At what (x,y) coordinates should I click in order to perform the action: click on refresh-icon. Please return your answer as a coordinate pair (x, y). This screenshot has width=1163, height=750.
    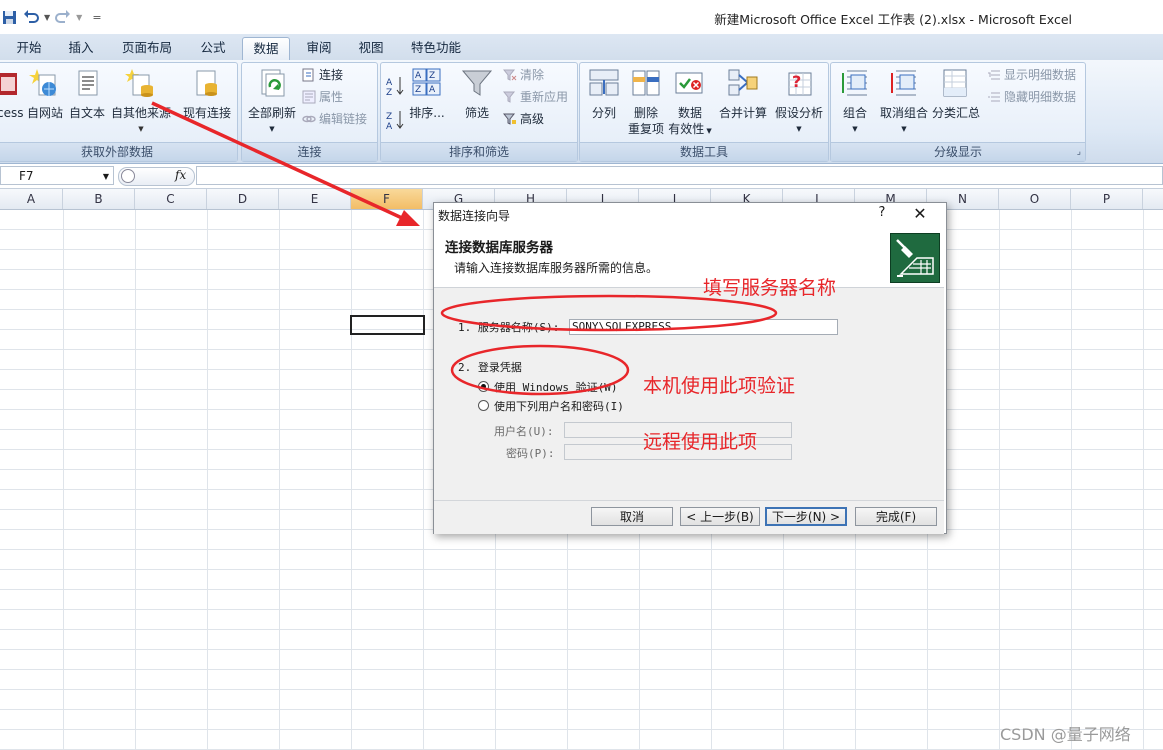
    Looking at the image, I should click on (273, 83).